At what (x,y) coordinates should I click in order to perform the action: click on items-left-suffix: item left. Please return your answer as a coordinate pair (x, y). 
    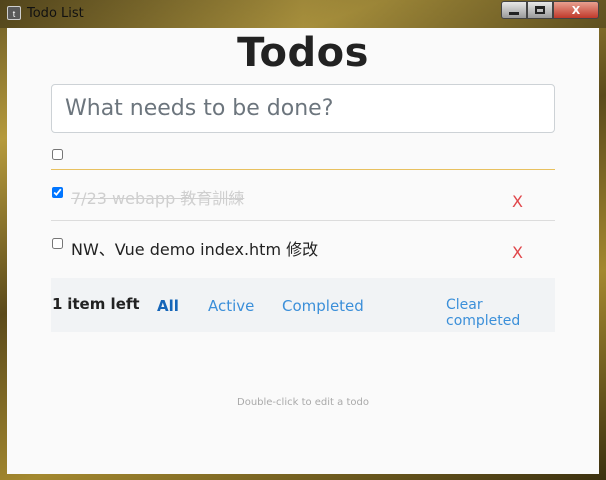
    Looking at the image, I should click on (103, 304).